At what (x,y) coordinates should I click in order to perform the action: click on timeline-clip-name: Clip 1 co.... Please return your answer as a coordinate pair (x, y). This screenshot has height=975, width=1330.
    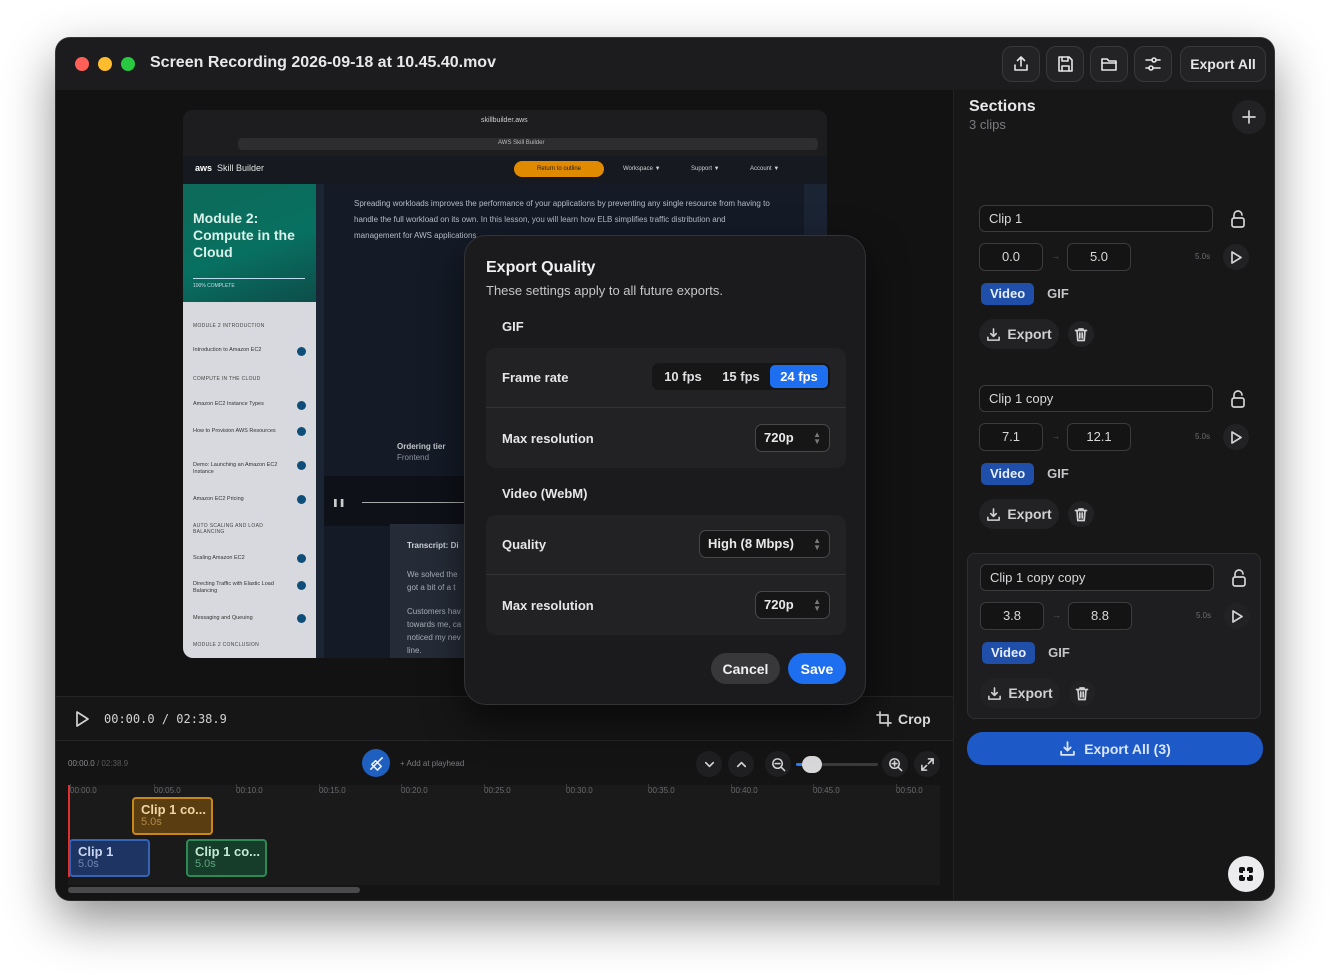
    Looking at the image, I should click on (228, 851).